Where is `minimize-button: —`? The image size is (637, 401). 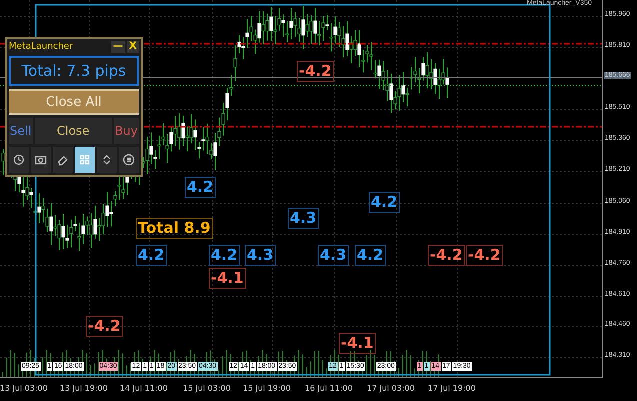
minimize-button: — is located at coordinates (118, 47).